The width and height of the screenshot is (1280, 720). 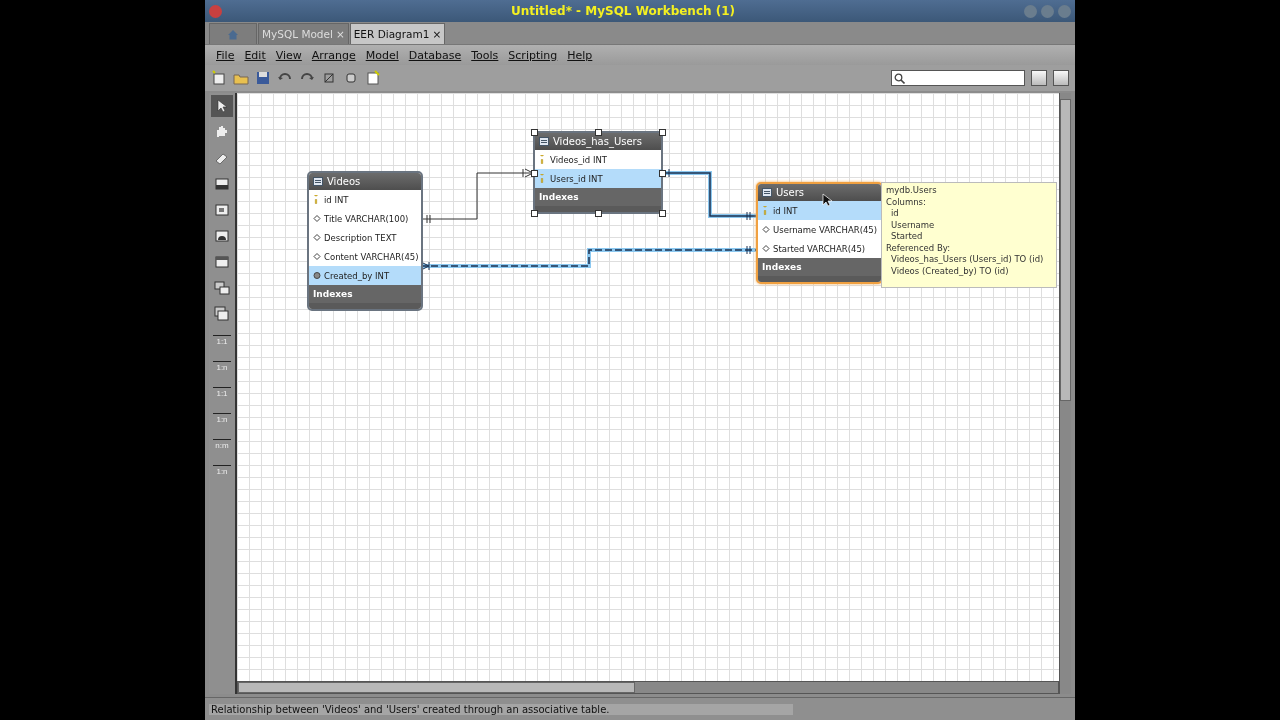 I want to click on edit-button, so click(x=373, y=78).